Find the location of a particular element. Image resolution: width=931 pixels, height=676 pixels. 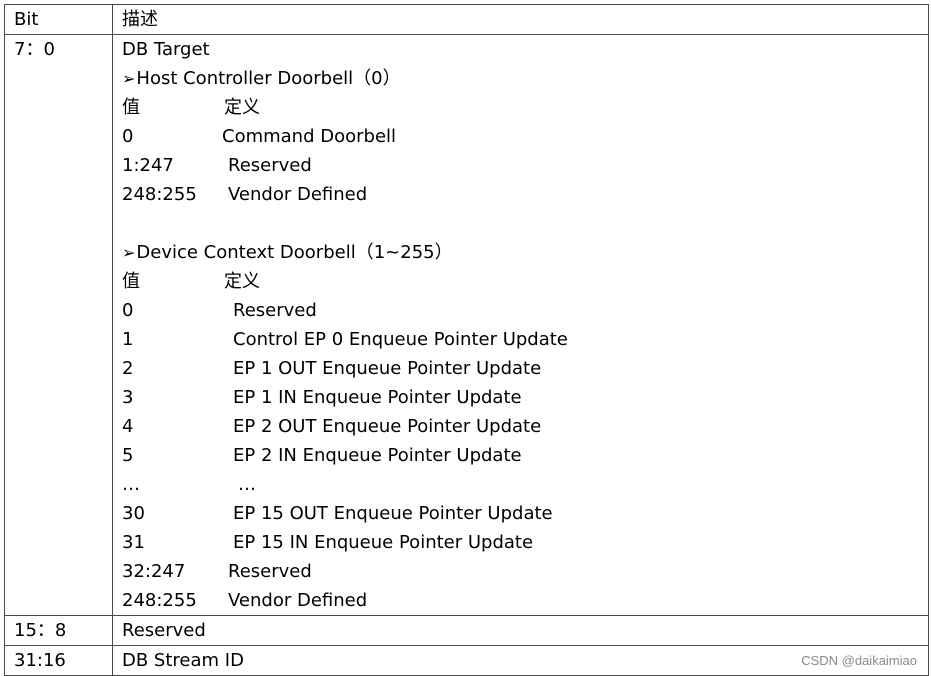

list-item: 31 EP 15 IN Enqueue Pointer Update is located at coordinates (525, 542).